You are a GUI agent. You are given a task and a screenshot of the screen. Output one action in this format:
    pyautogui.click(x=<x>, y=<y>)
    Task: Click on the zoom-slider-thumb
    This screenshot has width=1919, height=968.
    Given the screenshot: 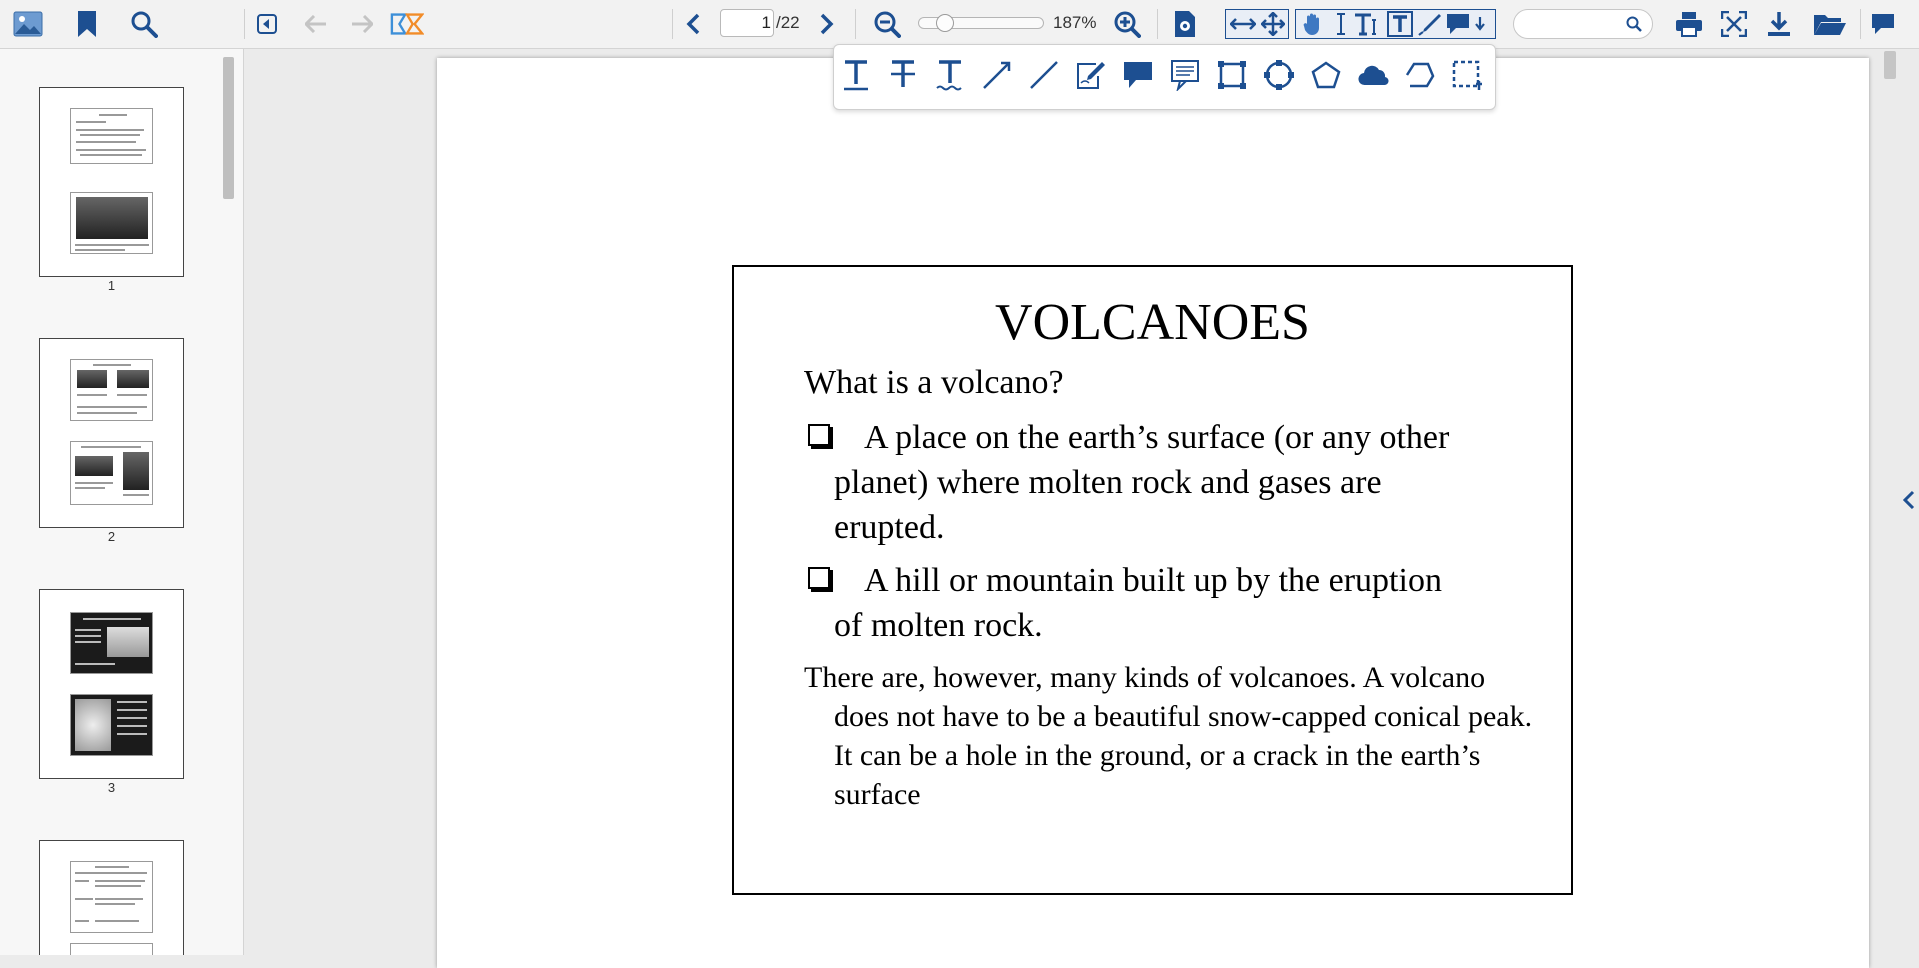 What is the action you would take?
    pyautogui.click(x=945, y=23)
    